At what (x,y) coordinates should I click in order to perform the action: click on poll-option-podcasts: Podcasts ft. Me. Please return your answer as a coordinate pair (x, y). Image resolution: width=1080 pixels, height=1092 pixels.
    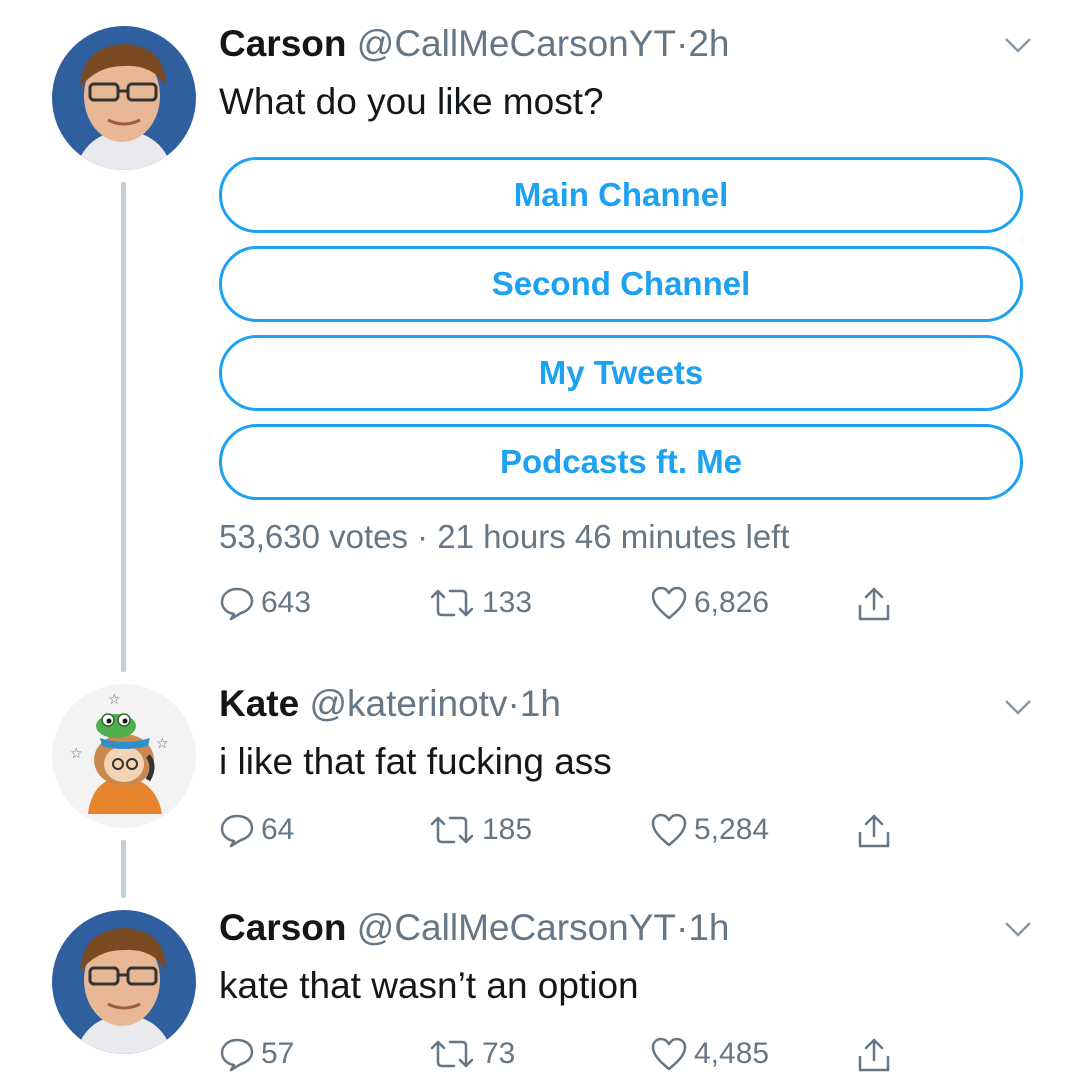
    Looking at the image, I should click on (621, 462).